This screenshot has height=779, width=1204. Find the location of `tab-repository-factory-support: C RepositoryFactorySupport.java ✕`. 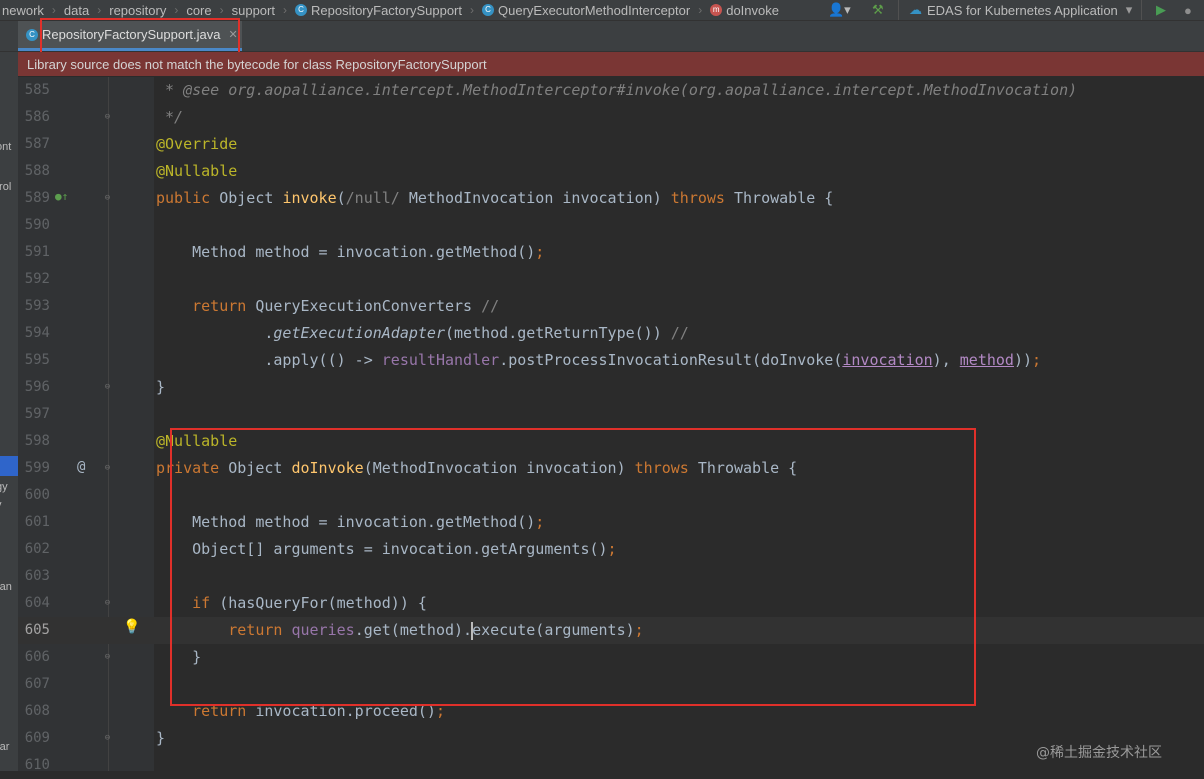

tab-repository-factory-support: C RepositoryFactorySupport.java ✕ is located at coordinates (130, 36).